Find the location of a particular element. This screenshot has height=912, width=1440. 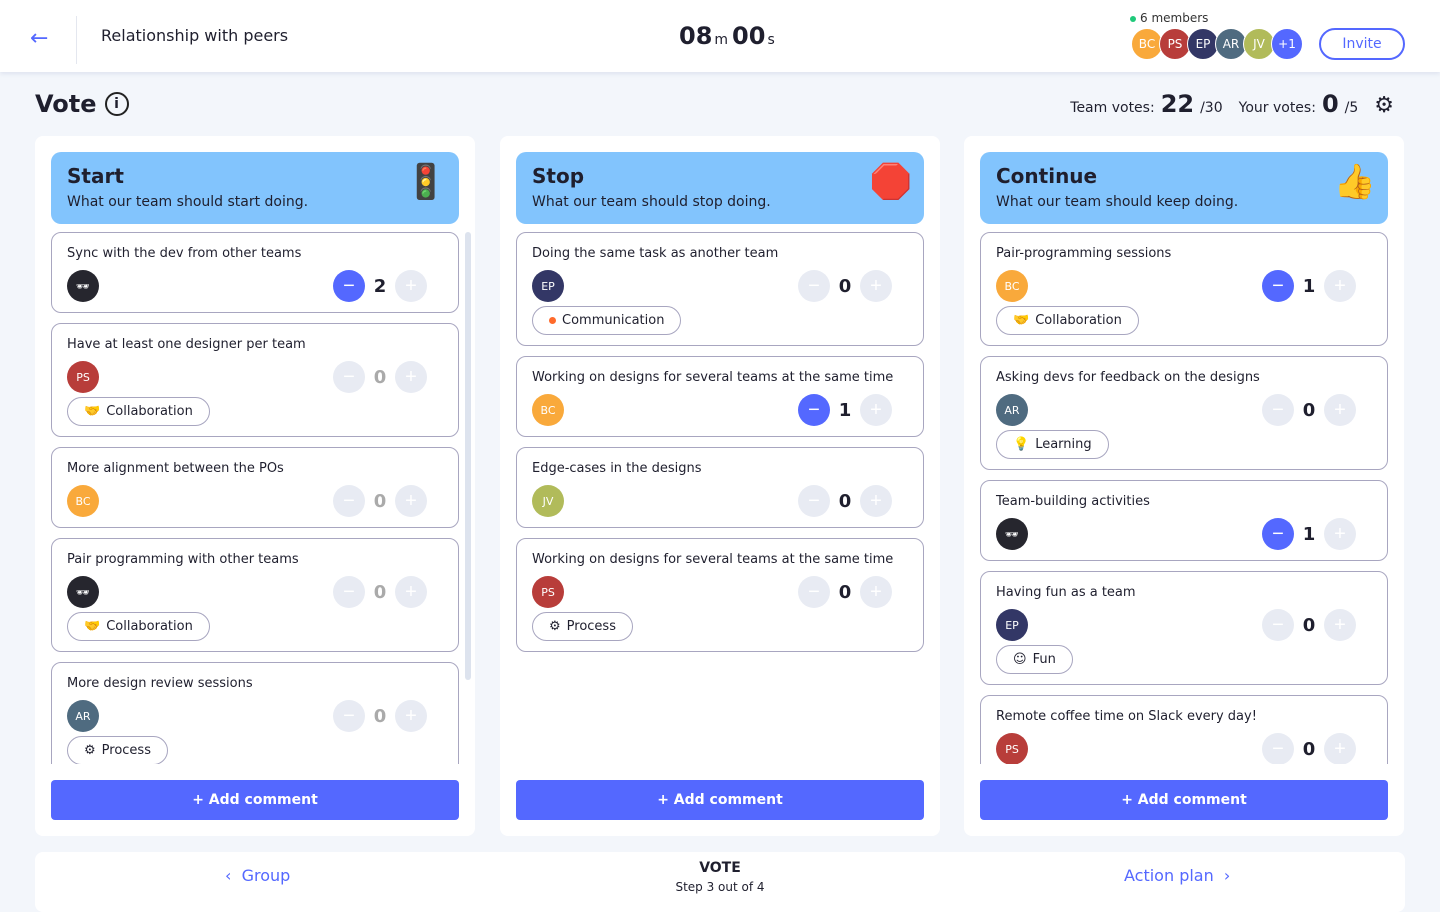

members-label: 6 members is located at coordinates (1174, 18).